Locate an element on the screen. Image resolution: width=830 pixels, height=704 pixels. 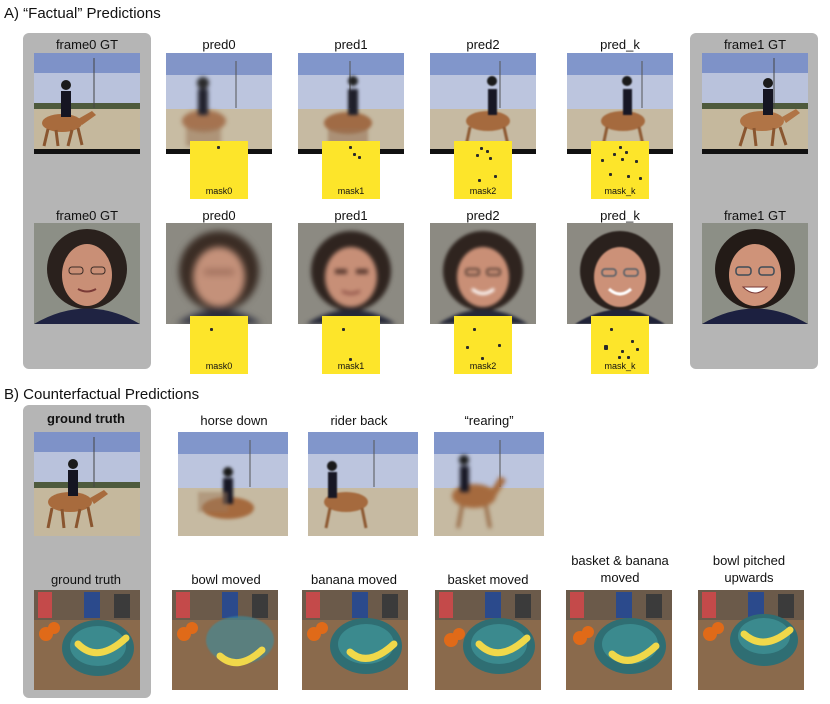
face-pred2-image is located at coordinates (483, 273).